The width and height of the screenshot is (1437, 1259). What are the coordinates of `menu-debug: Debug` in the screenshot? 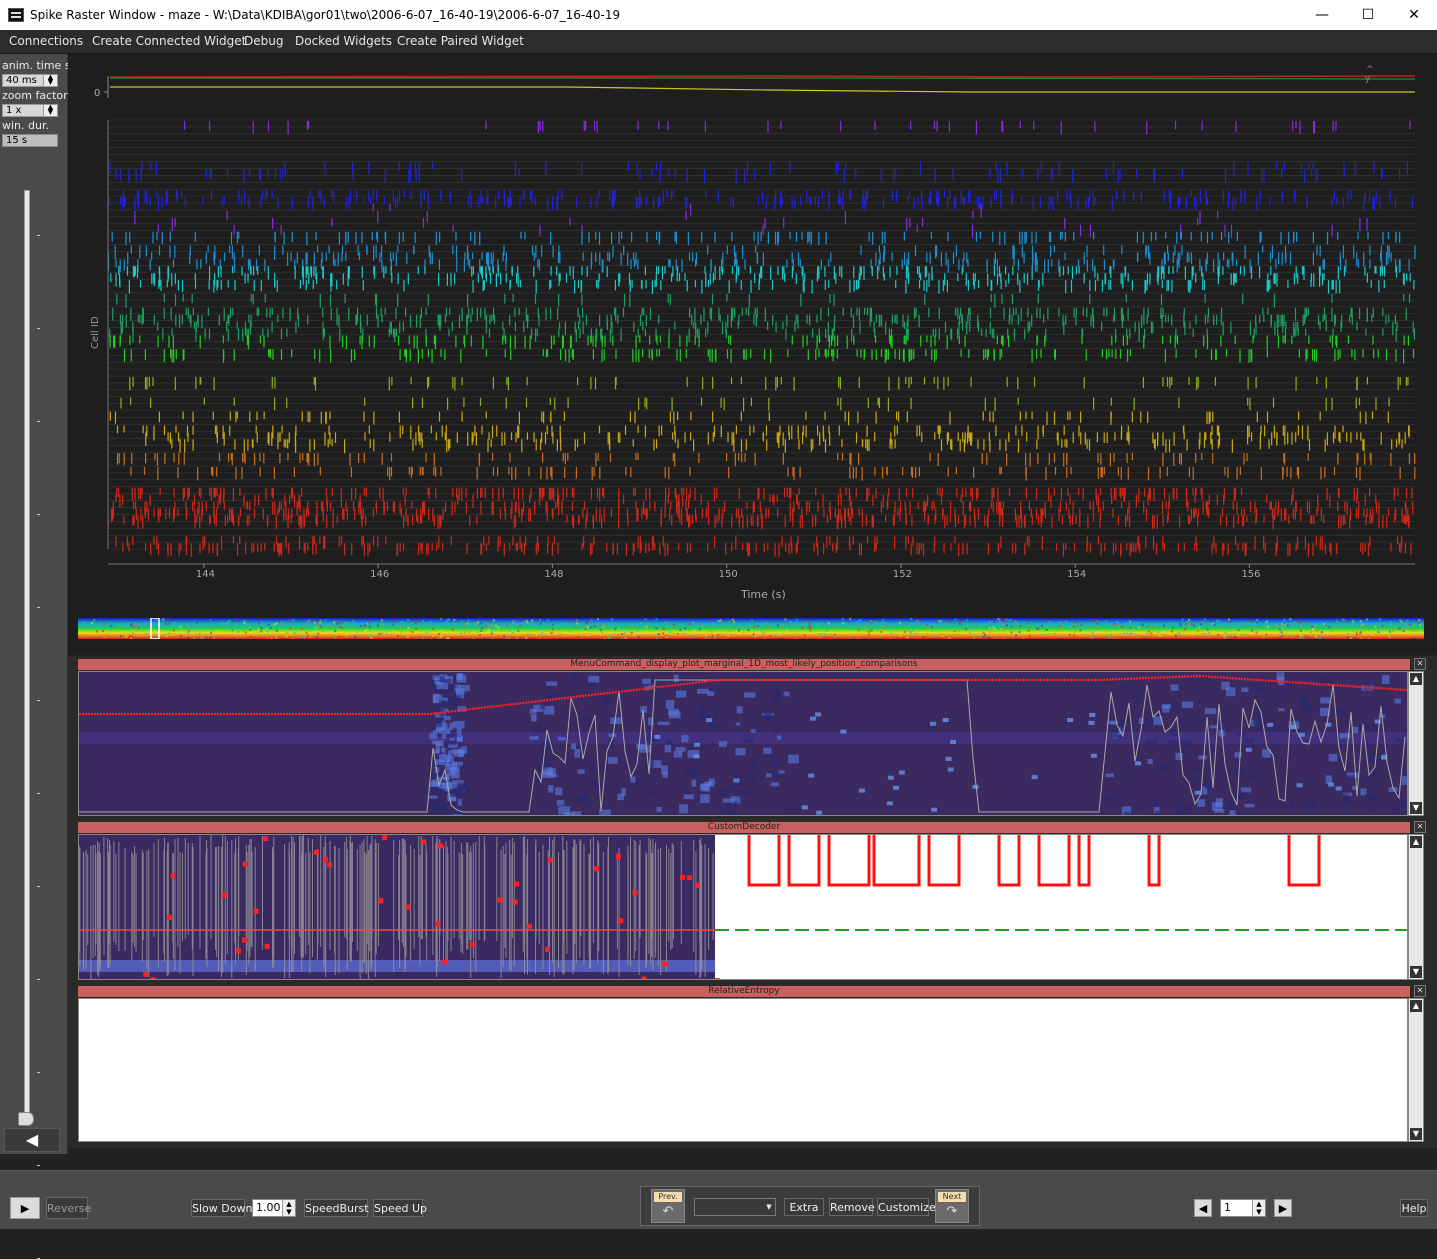 It's located at (263, 41).